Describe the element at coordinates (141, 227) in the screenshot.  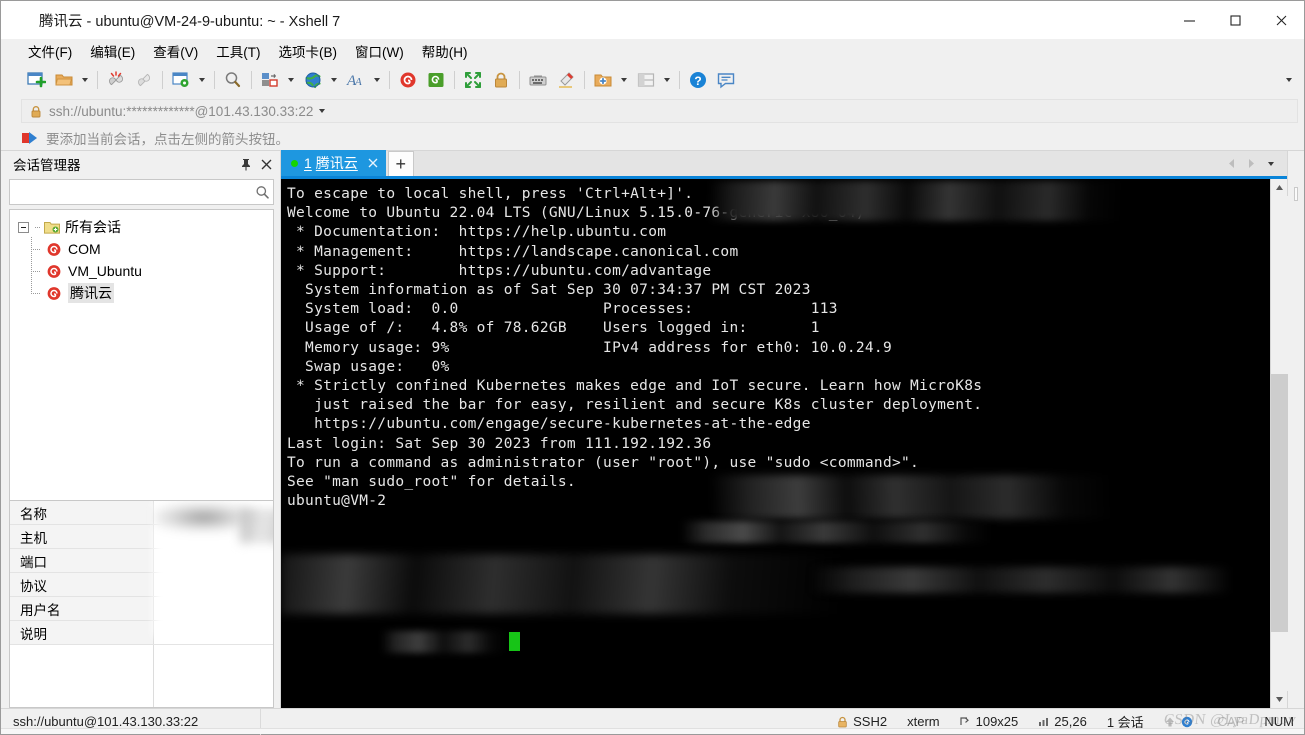
I see `tree-node-all-sessions: 所有会话` at that location.